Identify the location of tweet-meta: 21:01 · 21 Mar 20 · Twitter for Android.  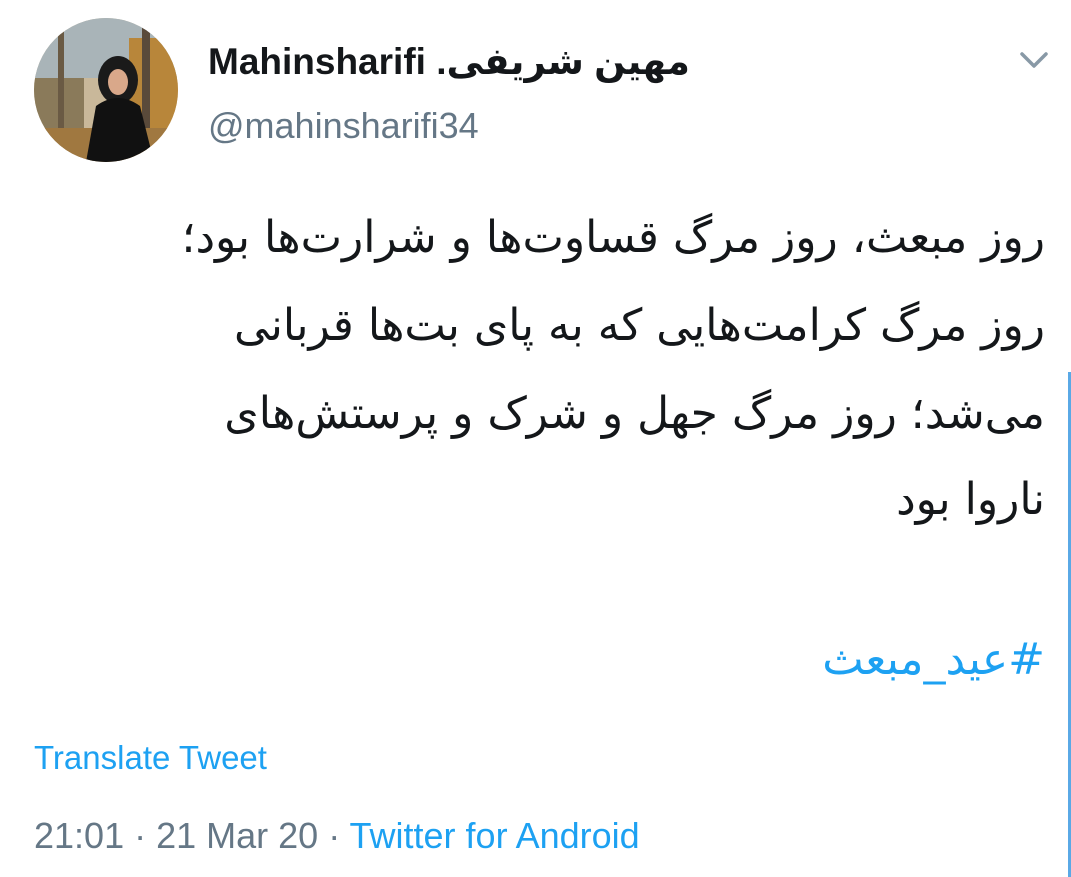
(337, 836).